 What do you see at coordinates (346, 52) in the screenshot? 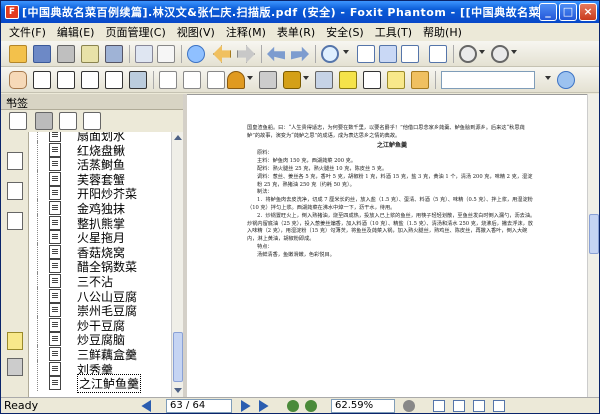
I see `zoom-dropdown-icon` at bounding box center [346, 52].